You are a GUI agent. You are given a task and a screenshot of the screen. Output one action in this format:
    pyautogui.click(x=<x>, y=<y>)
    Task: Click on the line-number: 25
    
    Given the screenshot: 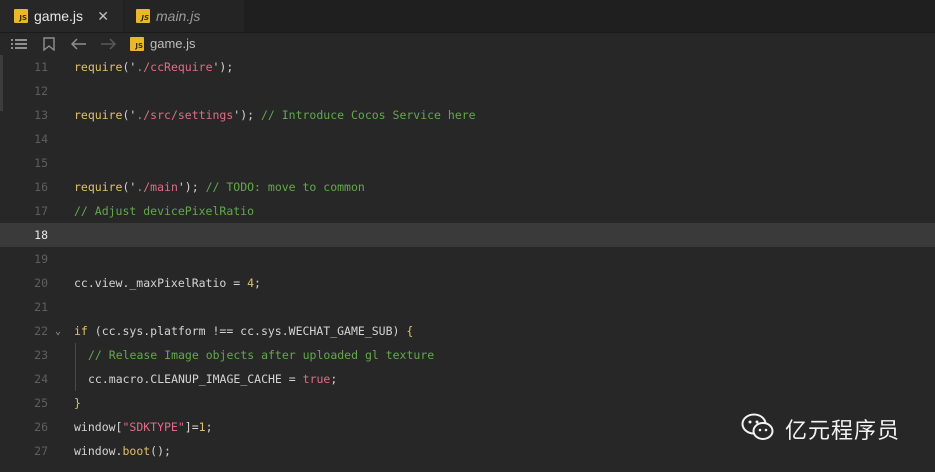 What is the action you would take?
    pyautogui.click(x=41, y=403)
    